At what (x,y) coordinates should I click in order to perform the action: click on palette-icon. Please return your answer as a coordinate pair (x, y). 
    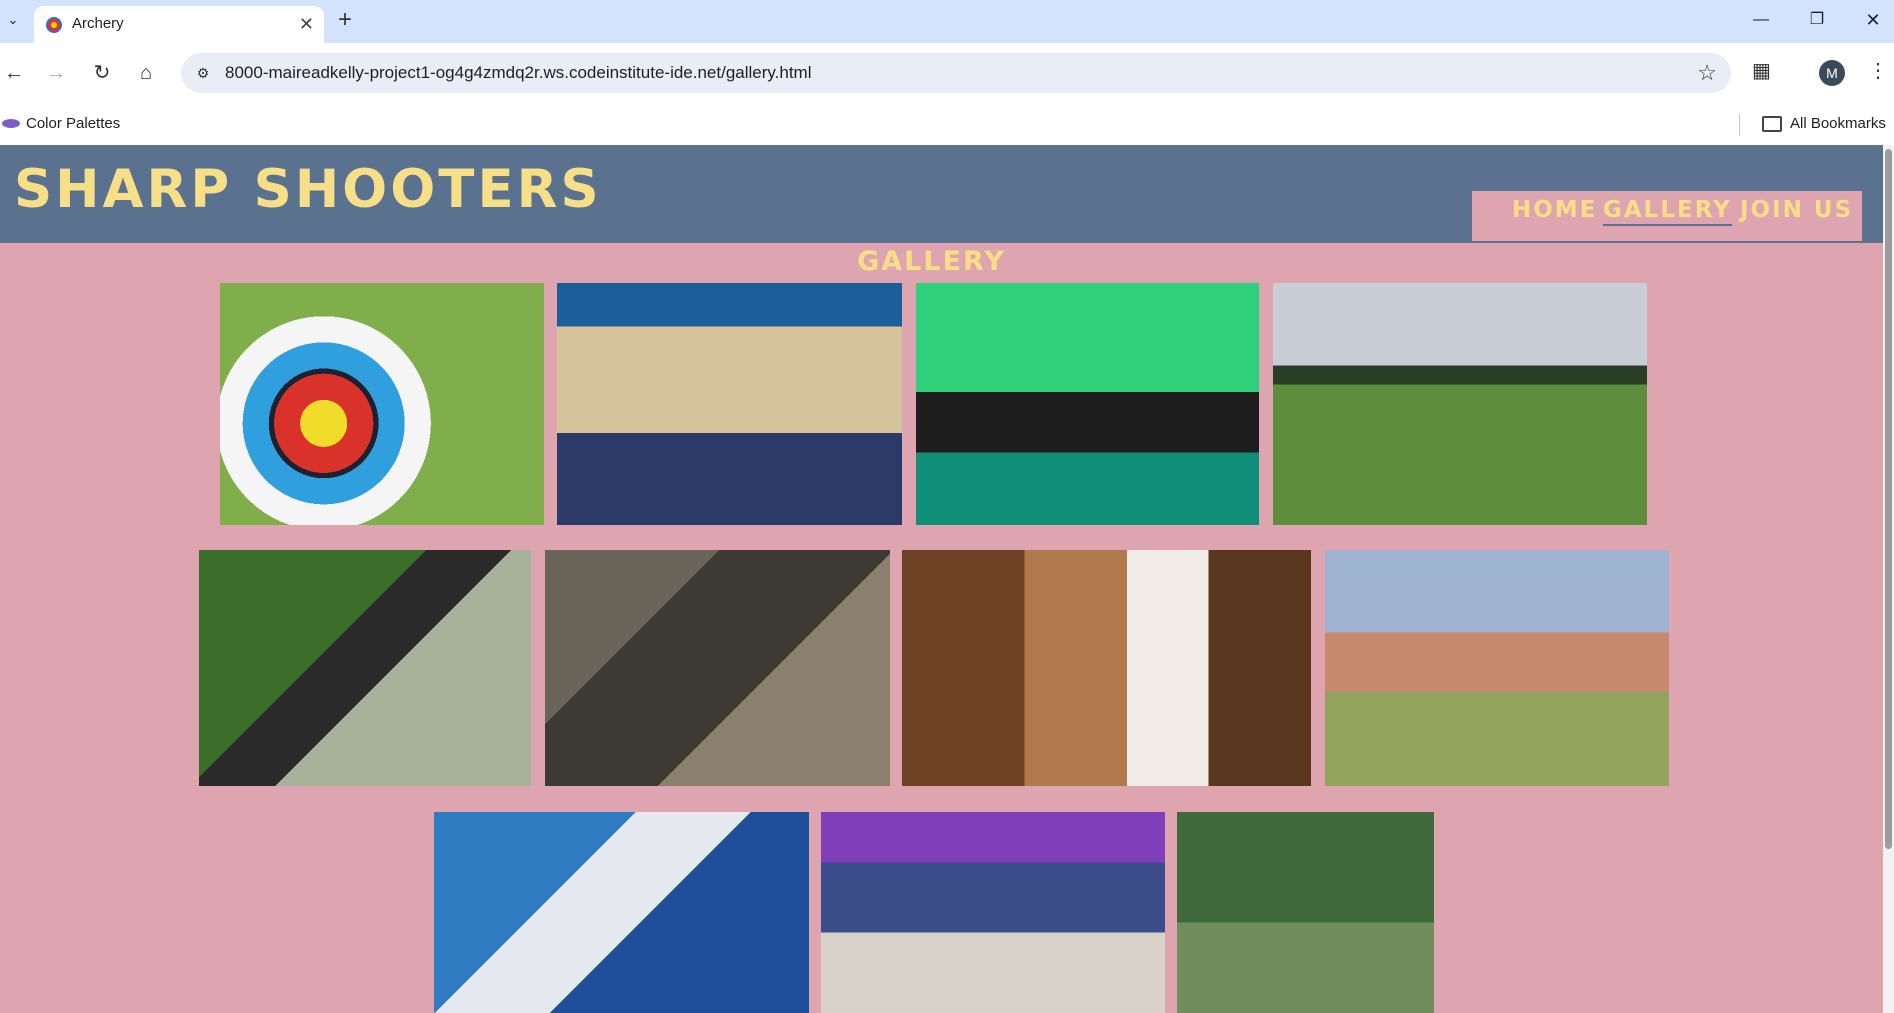
    Looking at the image, I should click on (11, 124).